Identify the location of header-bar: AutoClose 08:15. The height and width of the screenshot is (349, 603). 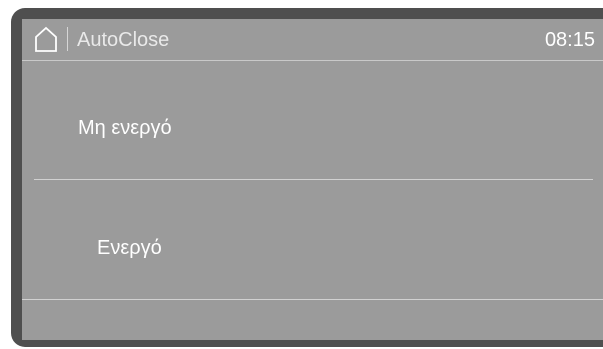
(312, 39).